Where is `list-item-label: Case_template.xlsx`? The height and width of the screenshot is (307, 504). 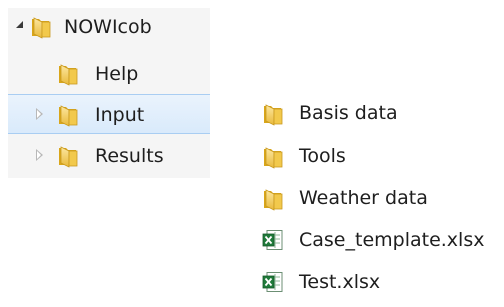 list-item-label: Case_template.xlsx is located at coordinates (392, 240).